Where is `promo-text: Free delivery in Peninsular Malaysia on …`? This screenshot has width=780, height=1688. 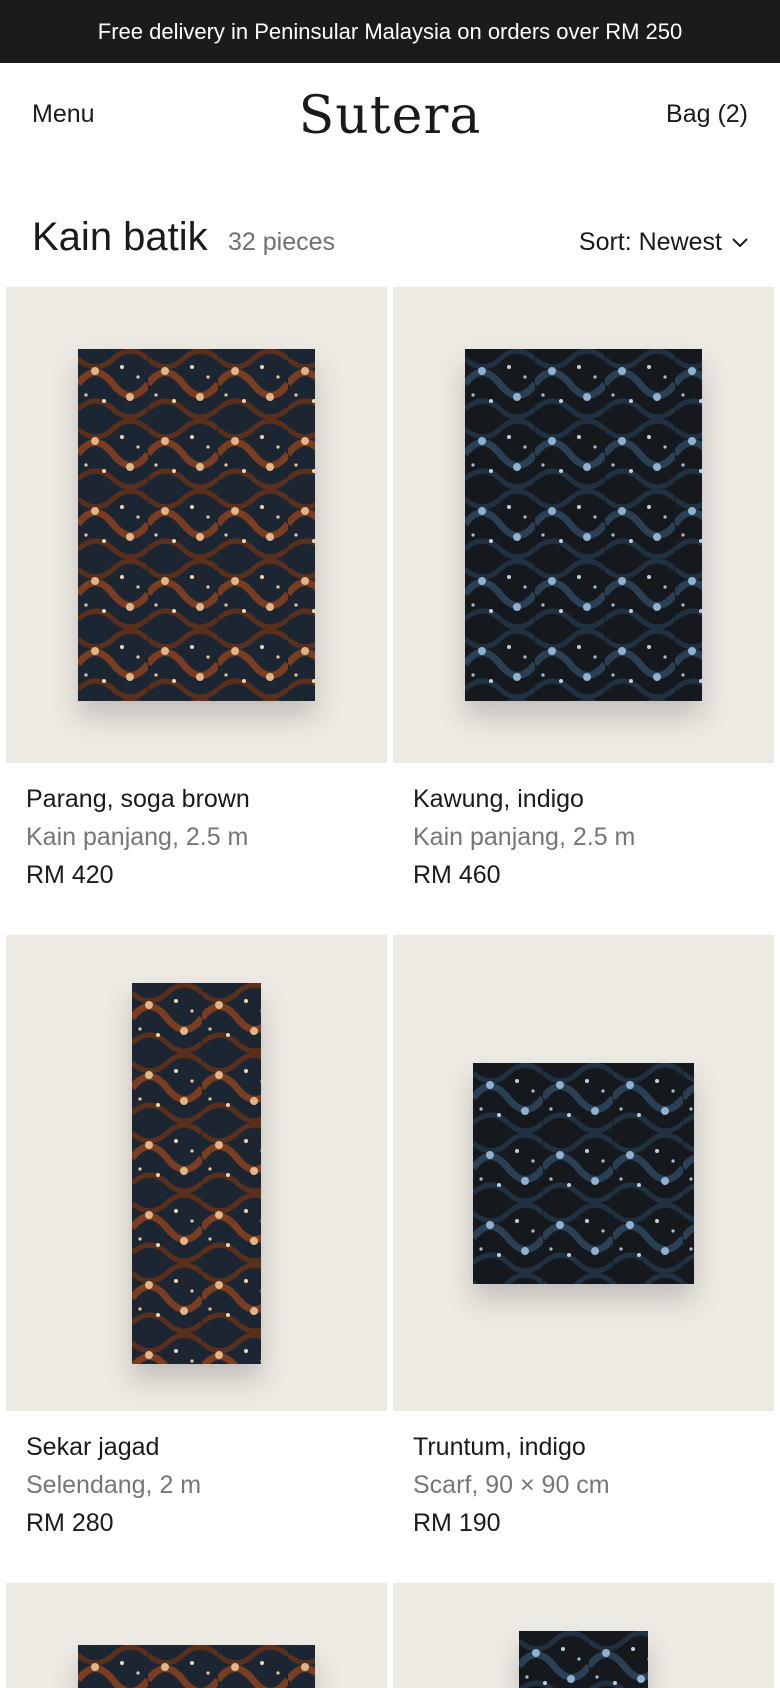
promo-text: Free delivery in Peninsular Malaysia on … is located at coordinates (390, 31).